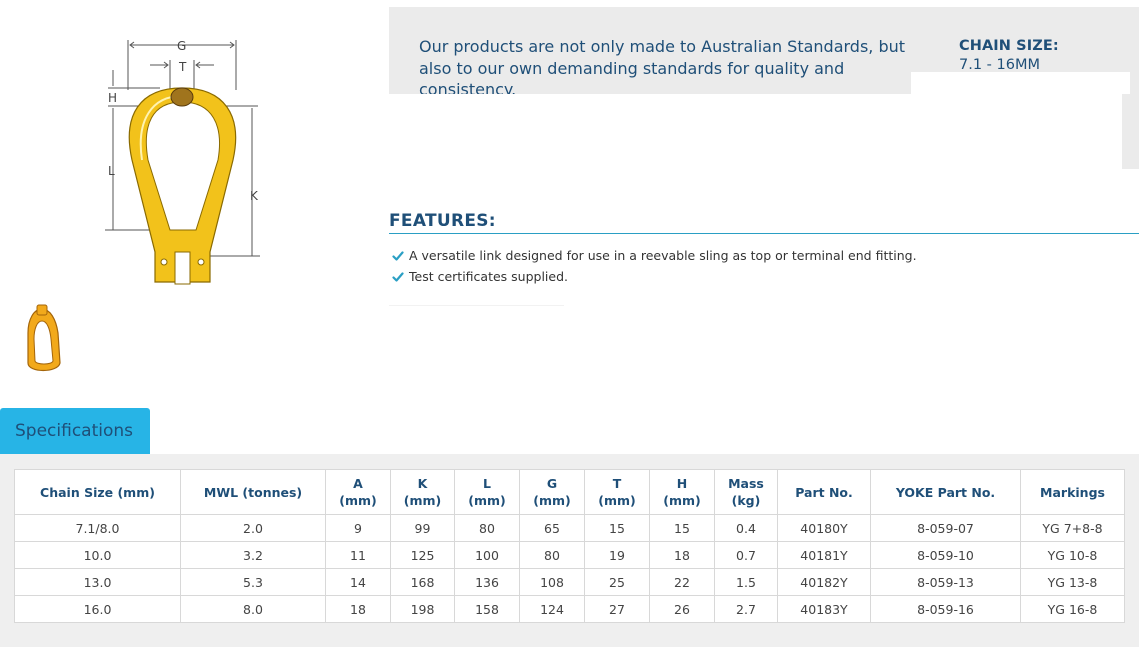 This screenshot has width=1139, height=647. I want to click on table-cell: 3.2, so click(253, 555).